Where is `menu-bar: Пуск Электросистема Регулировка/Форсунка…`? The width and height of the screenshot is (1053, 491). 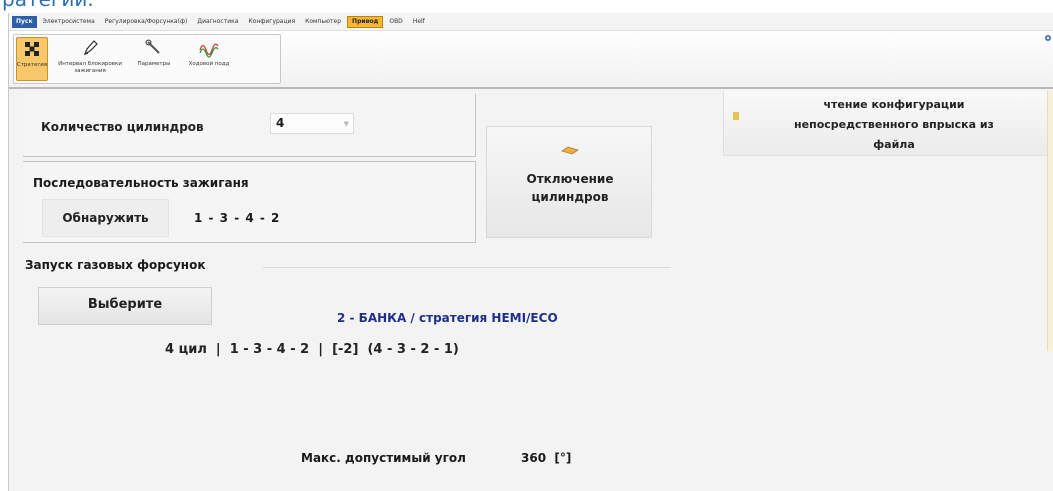
menu-bar: Пуск Электросистема Регулировка/Форсунка… is located at coordinates (531, 22).